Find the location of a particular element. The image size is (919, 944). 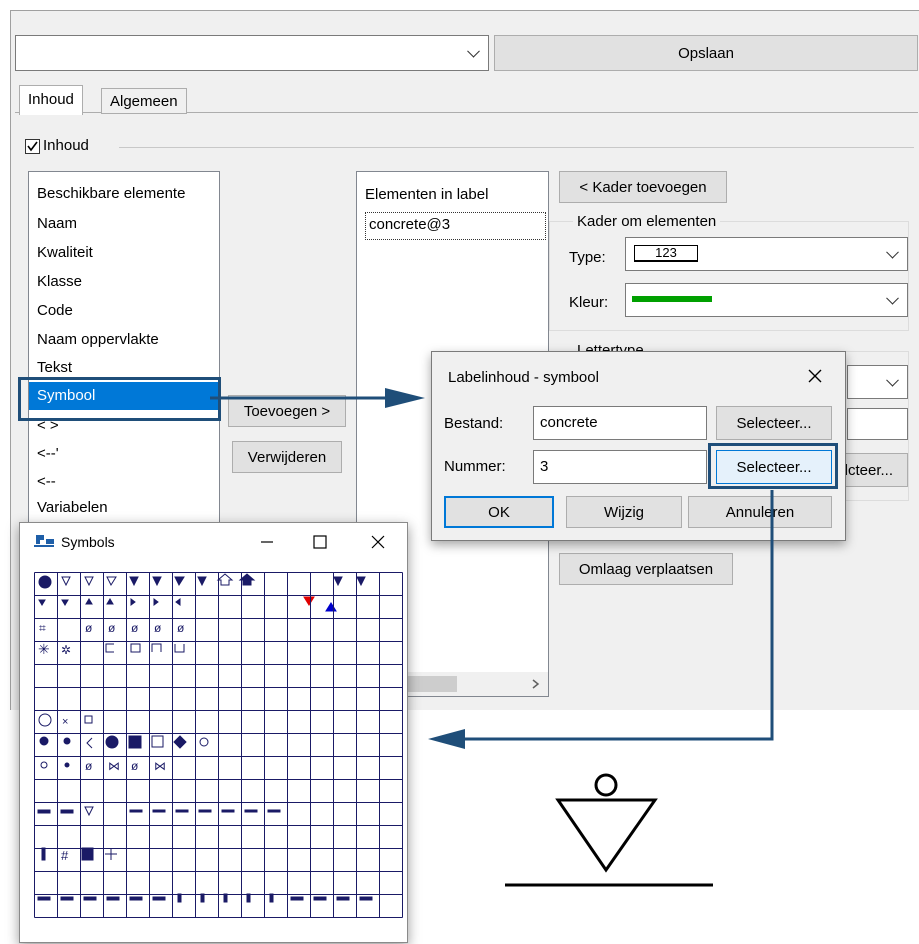

arrow-up-symbol is located at coordinates (247, 579).